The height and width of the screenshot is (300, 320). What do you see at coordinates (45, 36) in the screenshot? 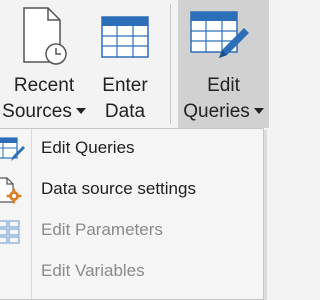
I see `document-clock-icon` at bounding box center [45, 36].